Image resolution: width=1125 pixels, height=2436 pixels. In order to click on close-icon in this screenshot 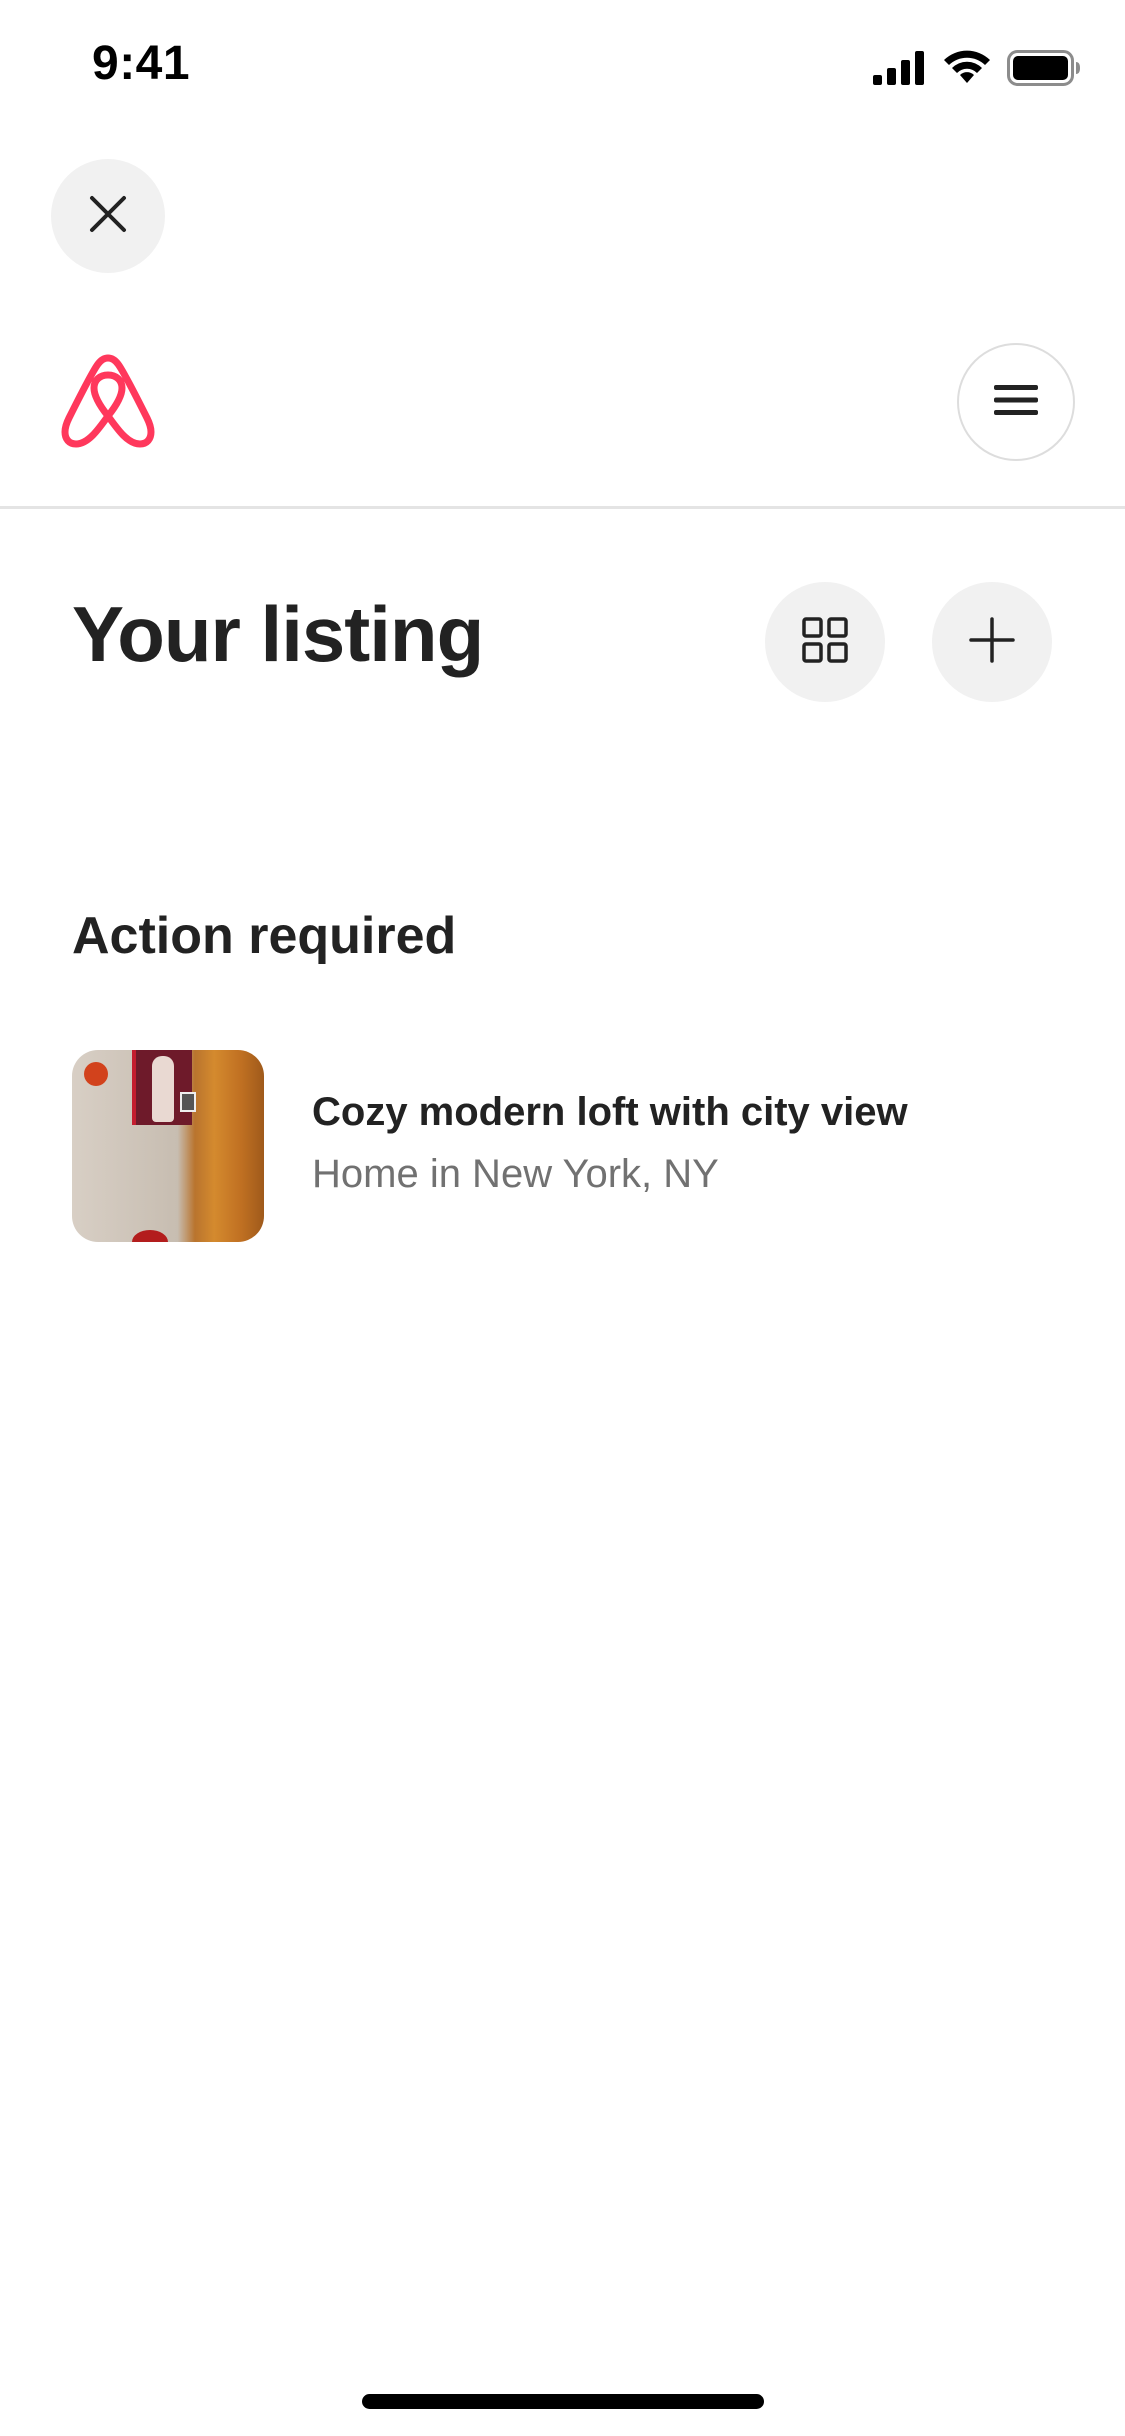, I will do `click(108, 216)`.